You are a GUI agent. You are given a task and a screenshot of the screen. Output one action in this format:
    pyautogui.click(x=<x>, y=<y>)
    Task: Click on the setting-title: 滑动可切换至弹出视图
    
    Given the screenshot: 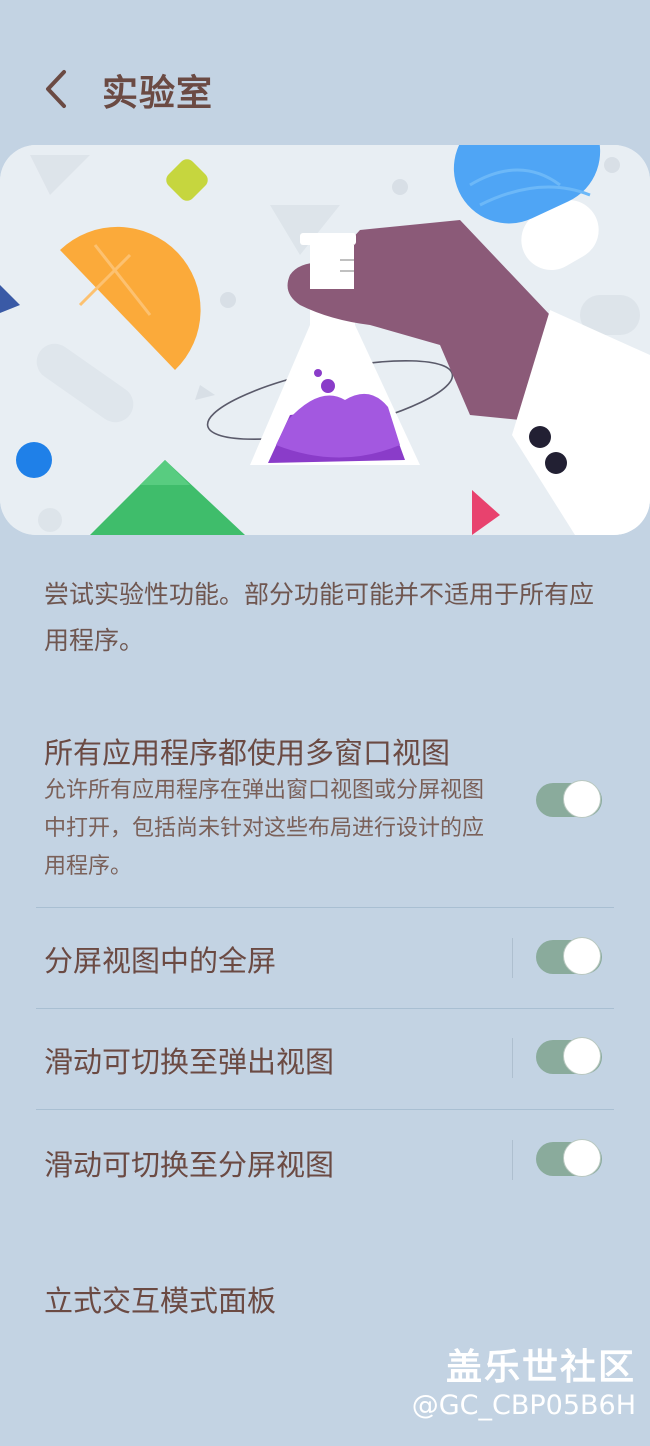 What is the action you would take?
    pyautogui.click(x=189, y=1062)
    